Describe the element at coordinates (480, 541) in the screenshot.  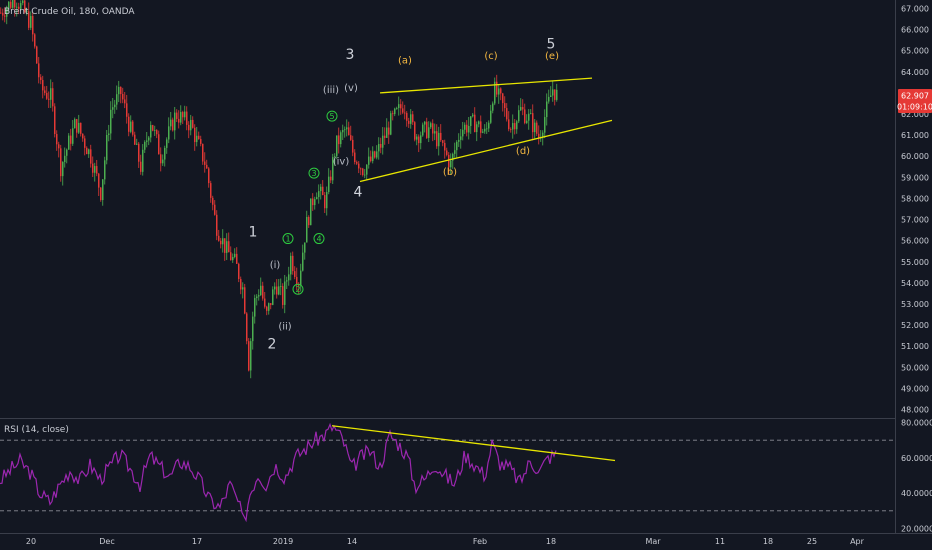
I see `time-tick: Feb` at that location.